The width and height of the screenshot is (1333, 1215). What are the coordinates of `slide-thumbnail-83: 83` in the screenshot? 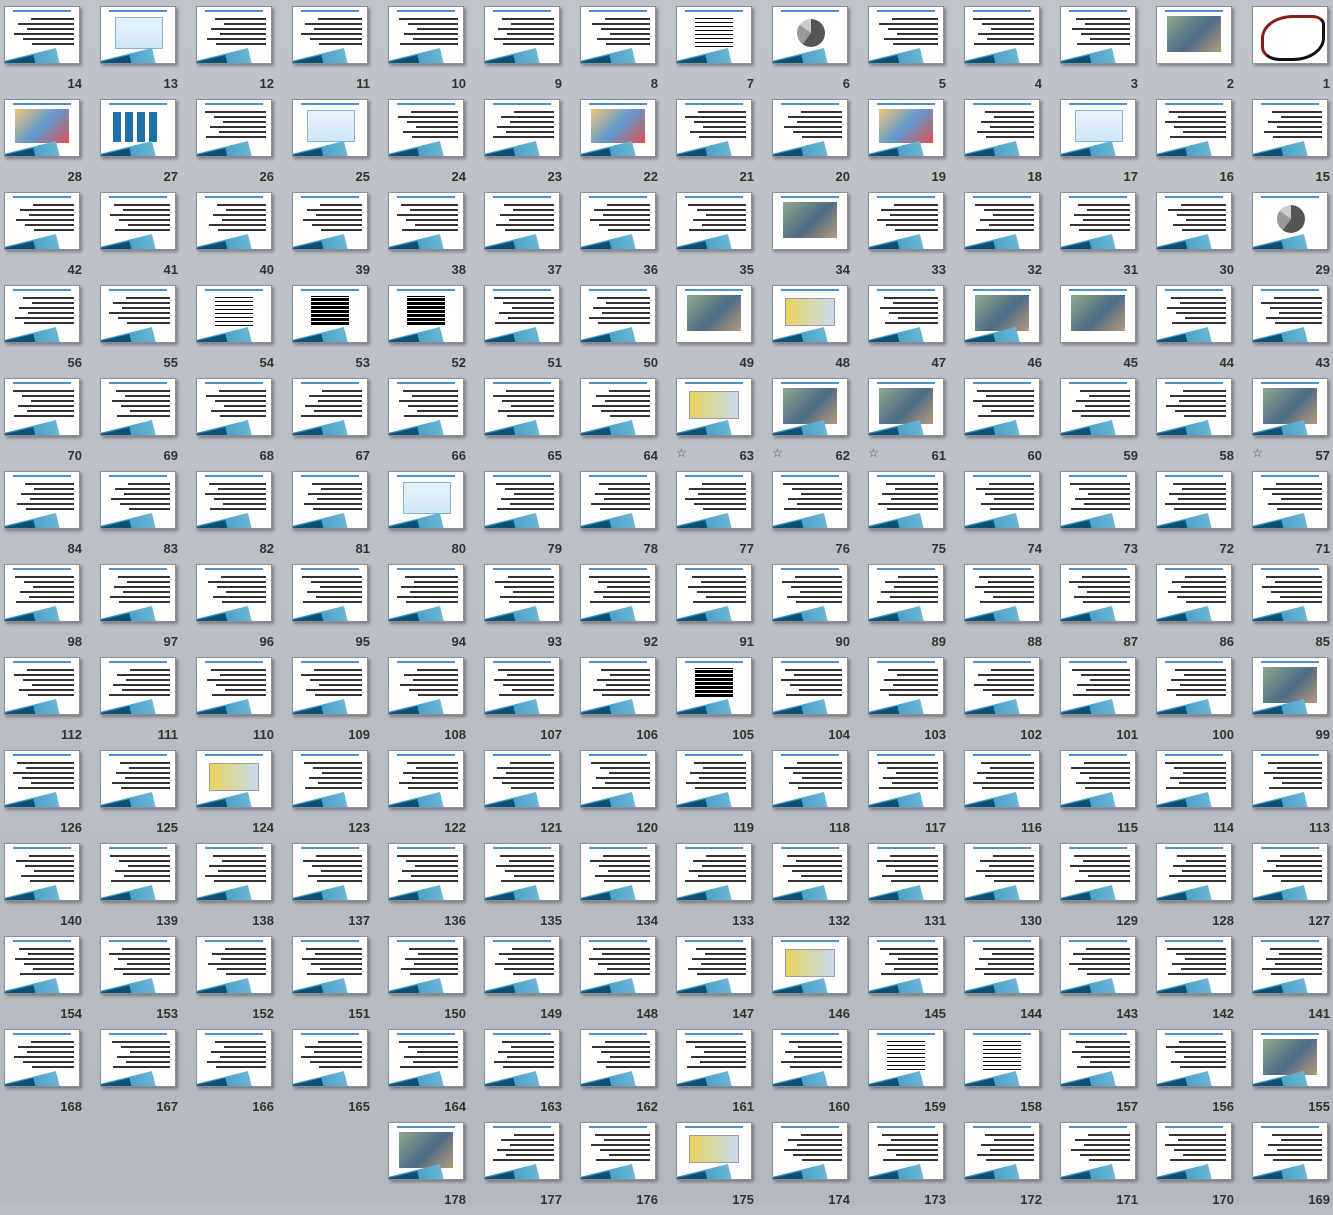 It's located at (148, 517).